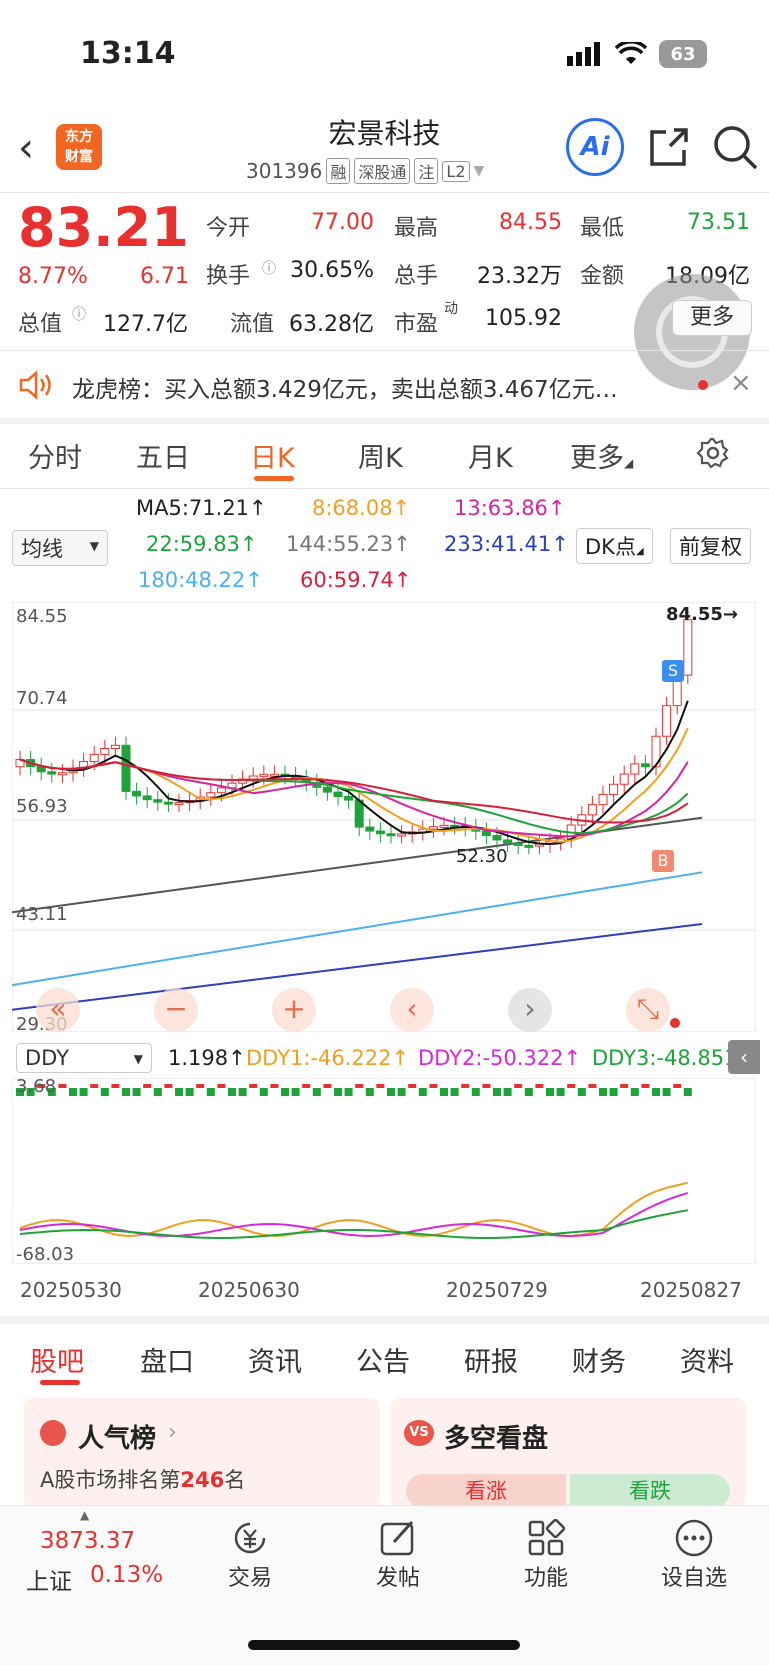 This screenshot has height=1665, width=769. What do you see at coordinates (250, 1576) in the screenshot?
I see `trade-label: 交易` at bounding box center [250, 1576].